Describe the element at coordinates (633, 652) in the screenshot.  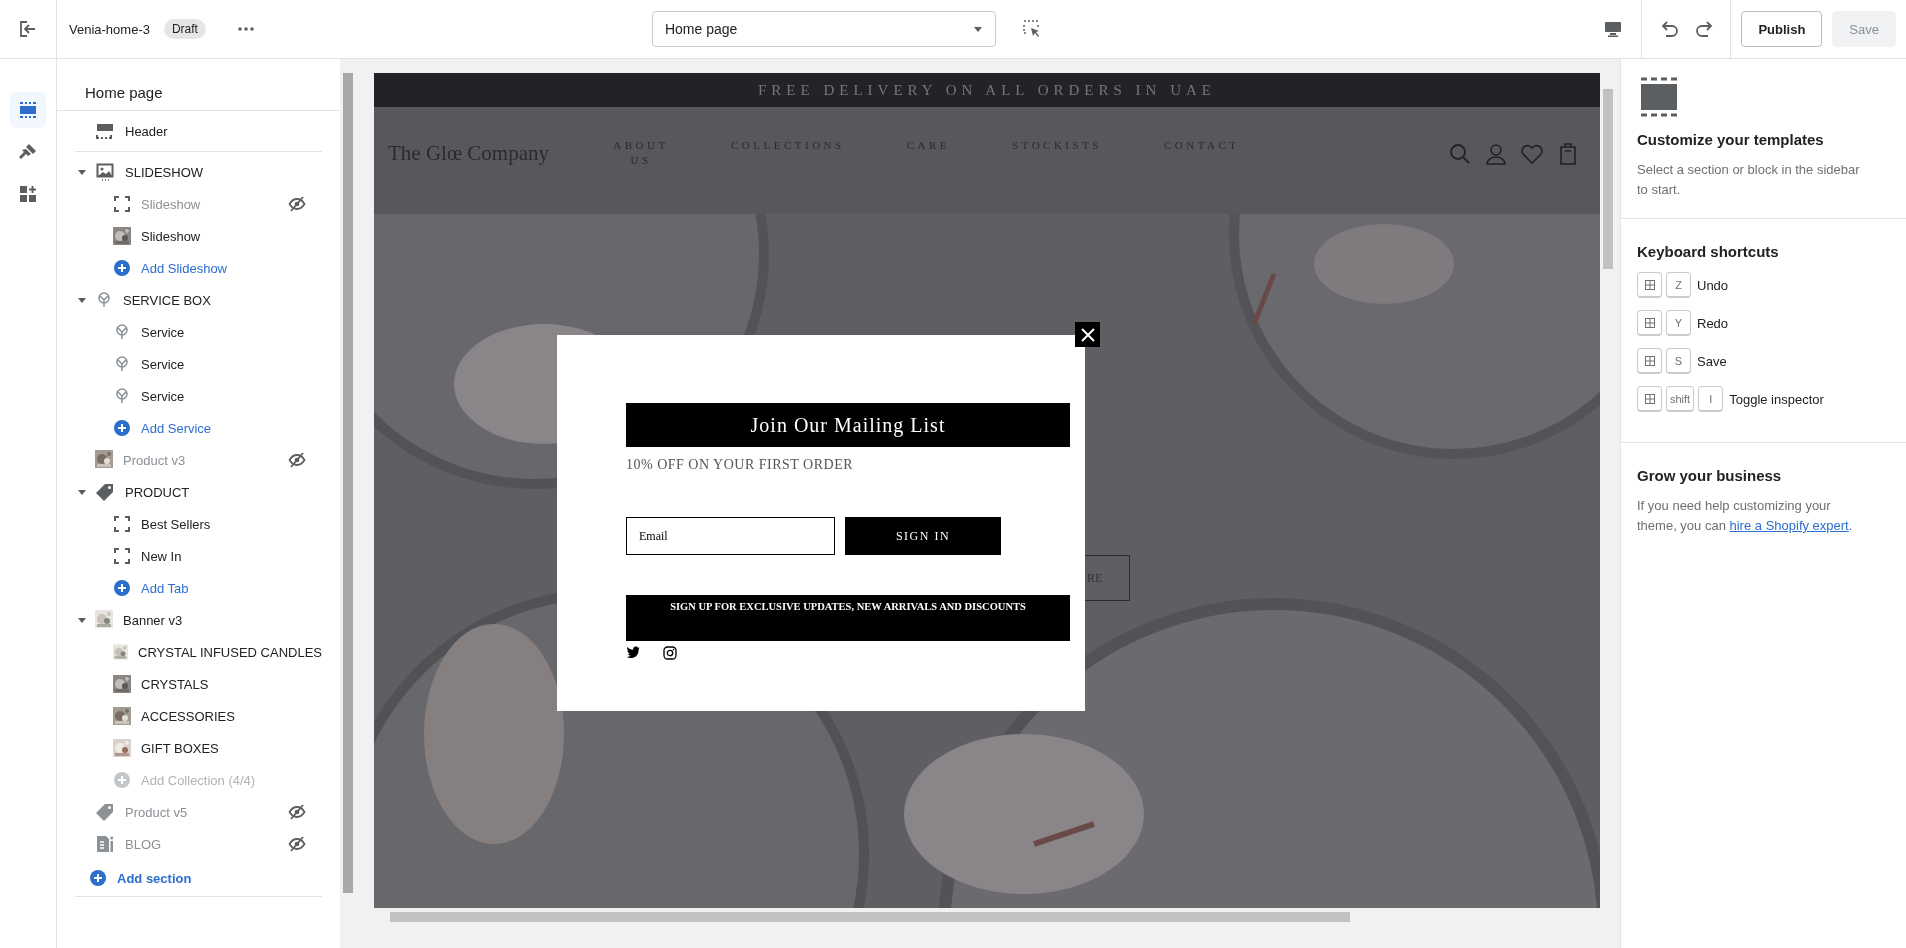
I see `bird-icon` at that location.